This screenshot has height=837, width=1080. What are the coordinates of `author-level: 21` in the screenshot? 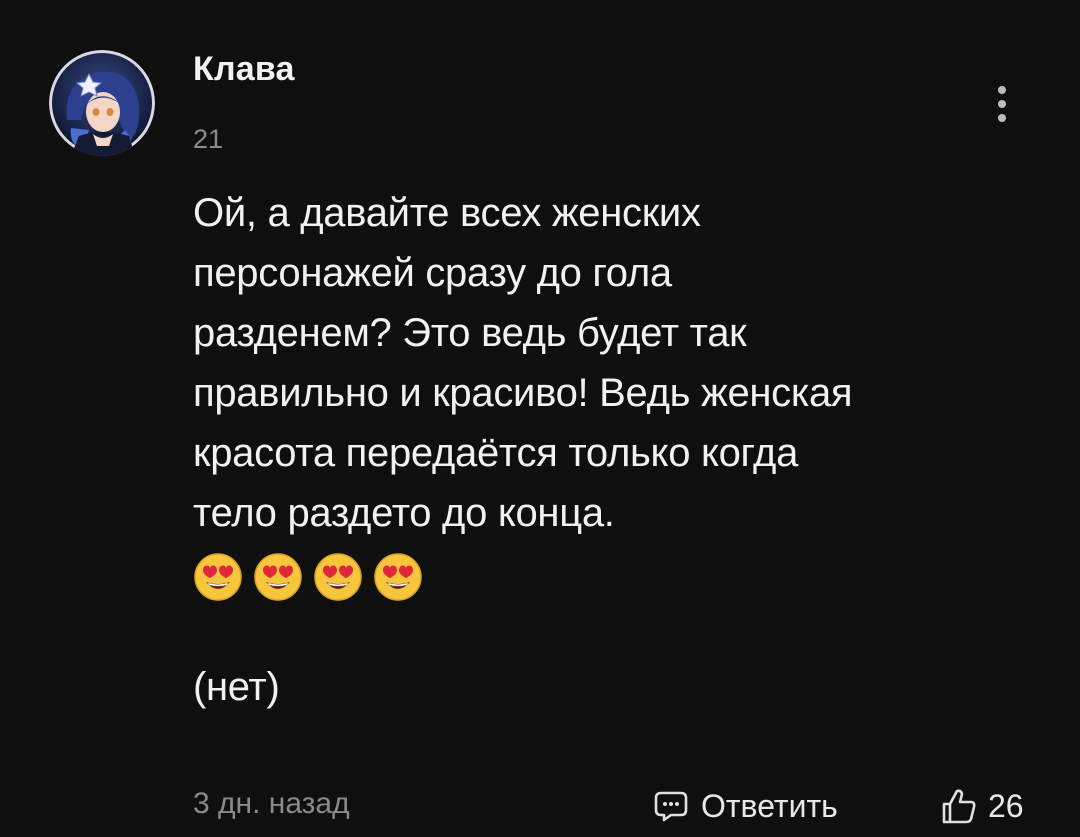 It's located at (208, 139).